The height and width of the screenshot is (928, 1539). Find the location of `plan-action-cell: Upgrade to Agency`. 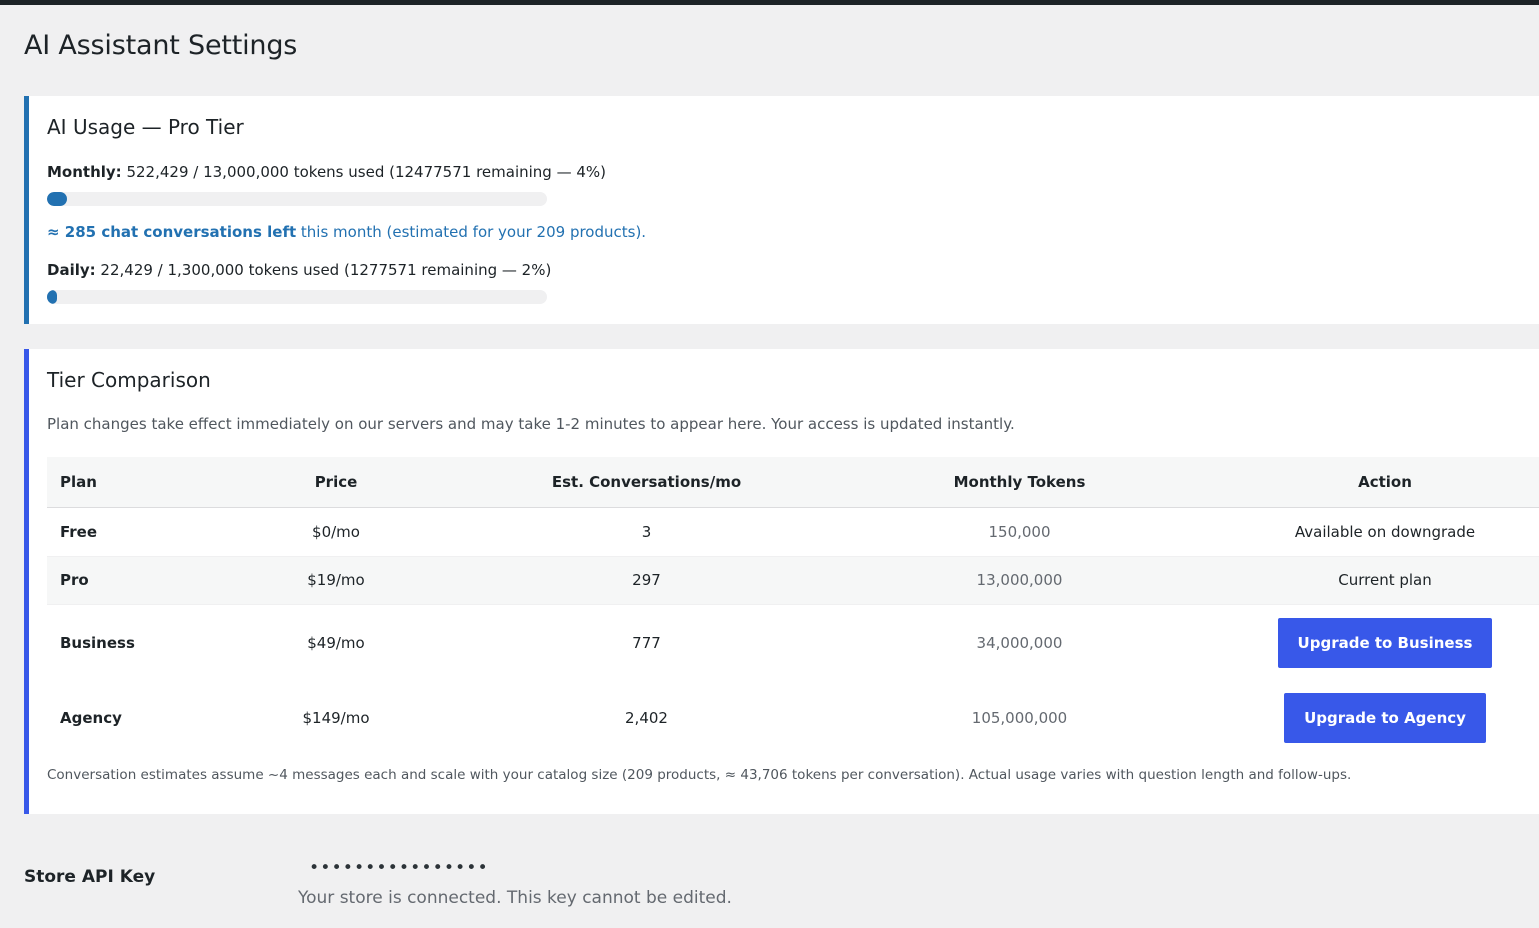

plan-action-cell: Upgrade to Agency is located at coordinates (1385, 717).